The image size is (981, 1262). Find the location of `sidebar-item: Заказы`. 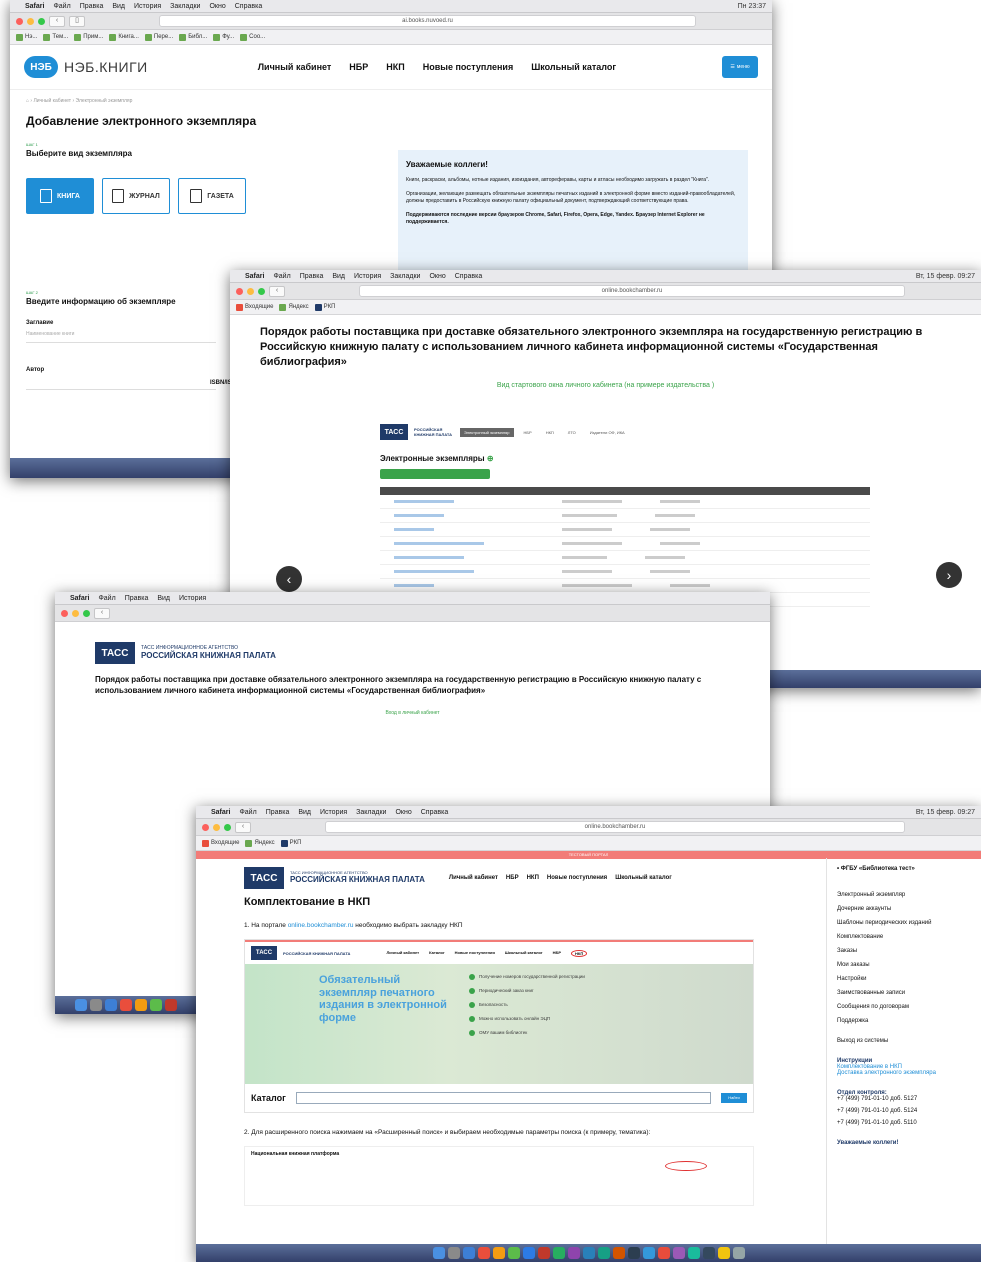

sidebar-item: Заказы is located at coordinates (904, 951).